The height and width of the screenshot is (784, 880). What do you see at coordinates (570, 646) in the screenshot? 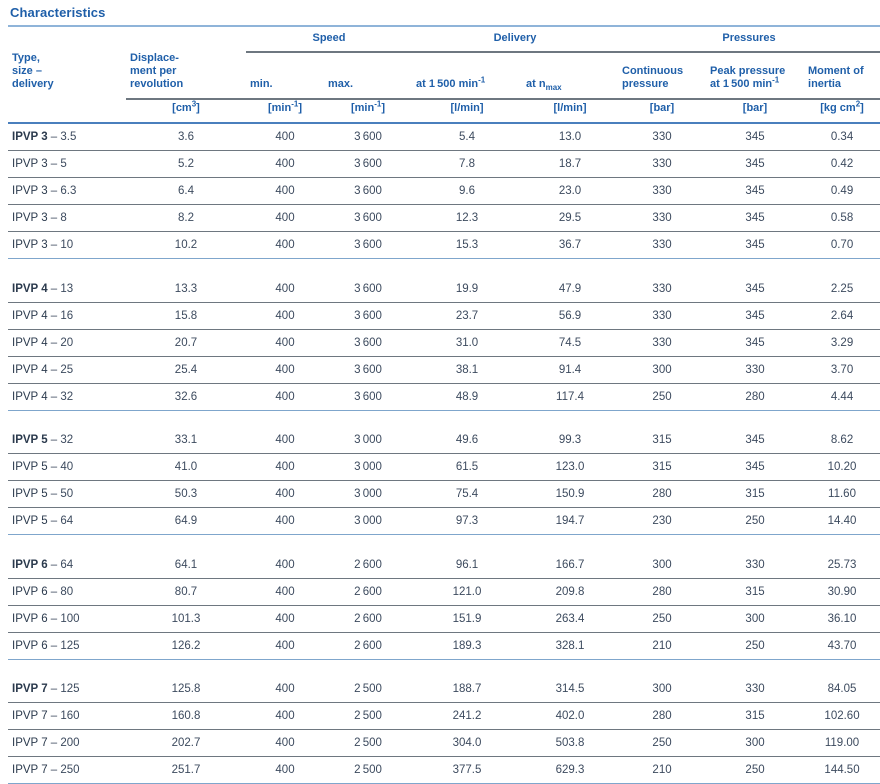
I see `cell-delivery-nmax: 328.1` at bounding box center [570, 646].